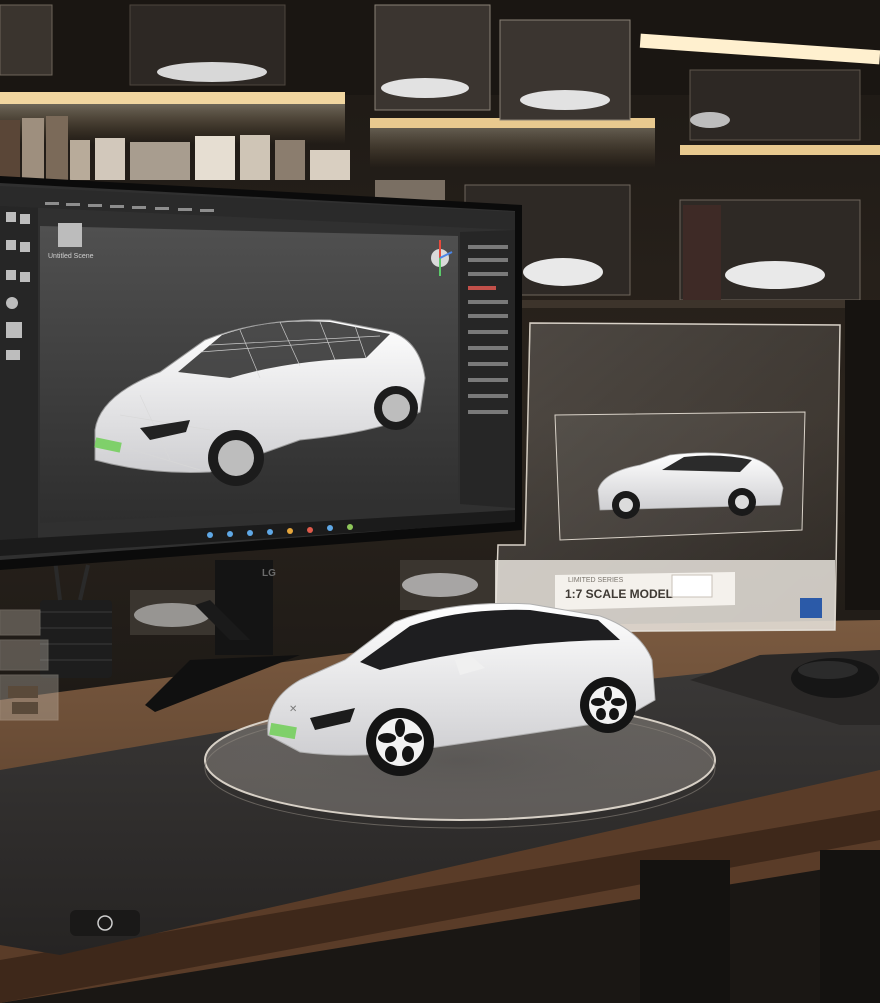 This screenshot has height=1003, width=880. I want to click on display-box-label-main: 1:7 SCALE MODEL, so click(619, 594).